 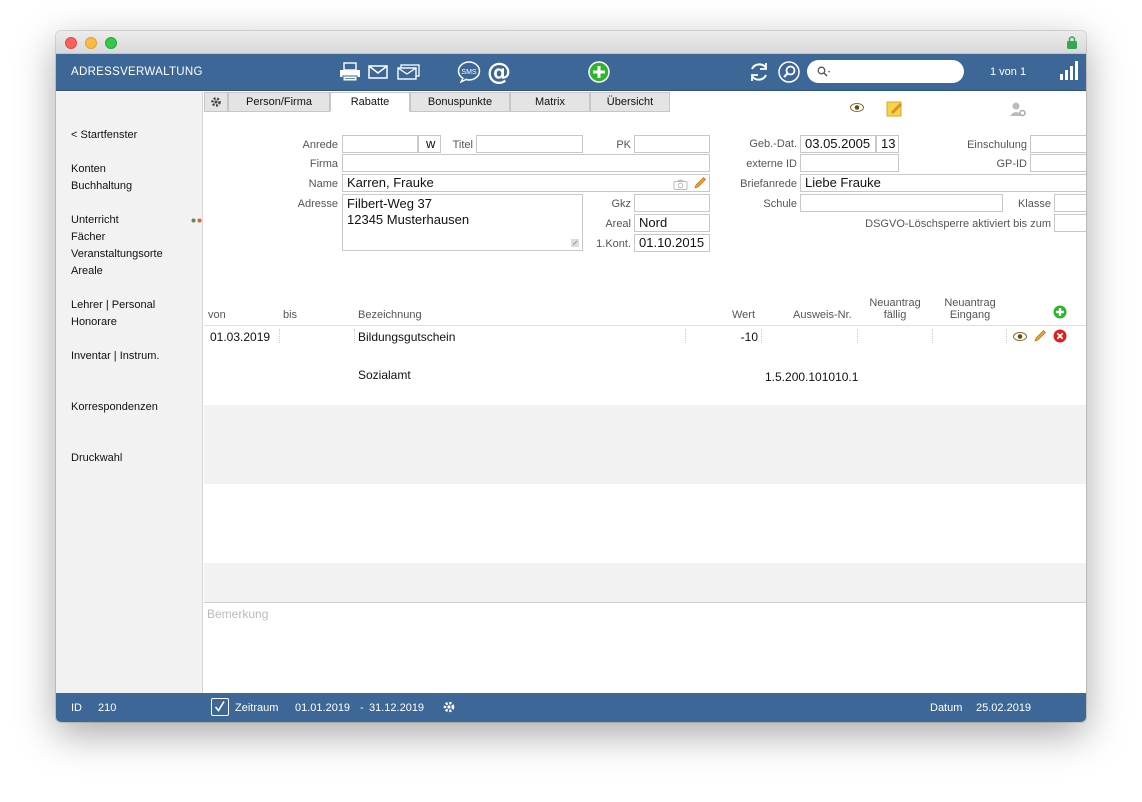 I want to click on sidebar-item-inventar: Inventar | Instrum., so click(x=115, y=356).